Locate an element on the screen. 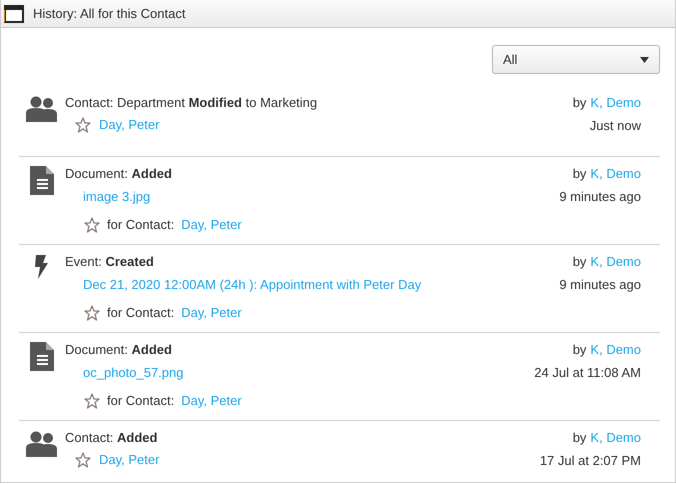  item-link: oc_photo_57.png is located at coordinates (308, 373).